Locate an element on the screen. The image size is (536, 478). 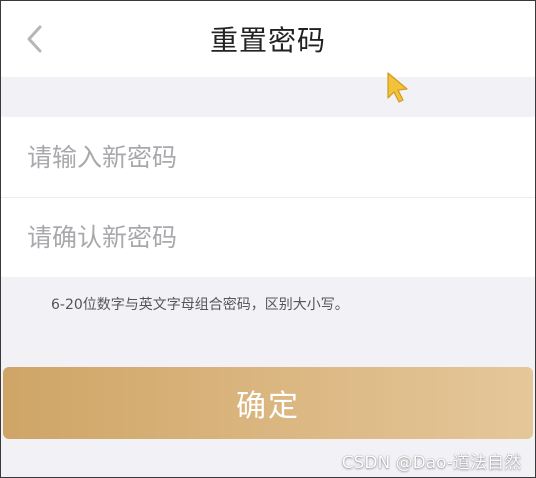
page-title: 重置密码 is located at coordinates (267, 40).